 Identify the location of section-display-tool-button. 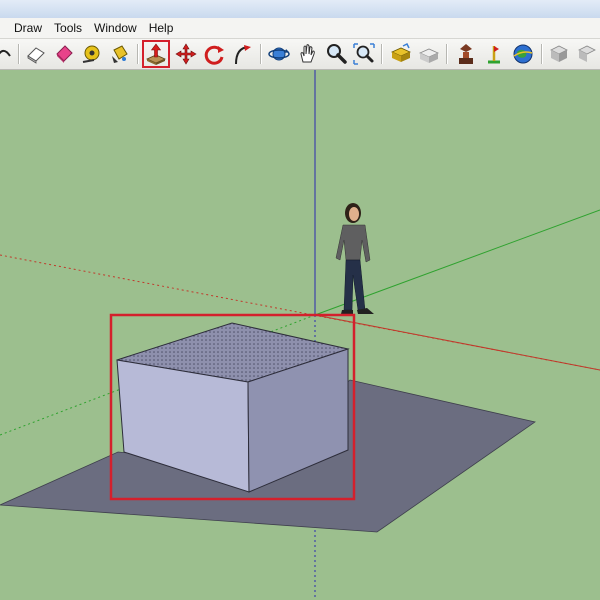
(587, 54).